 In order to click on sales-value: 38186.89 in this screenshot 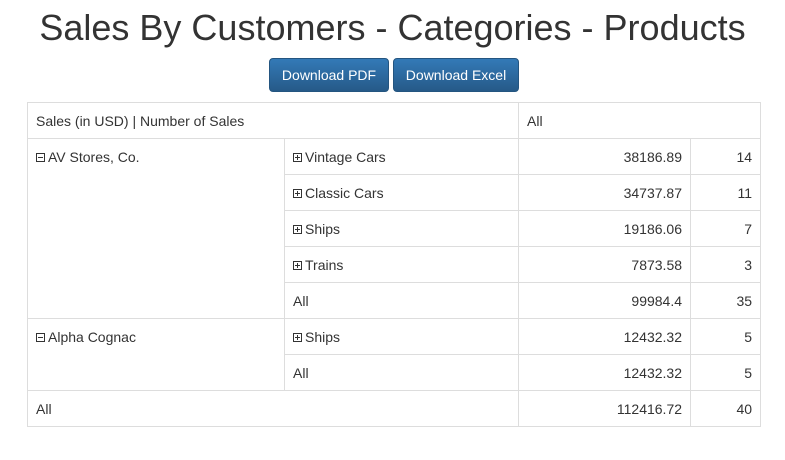, I will do `click(605, 156)`.